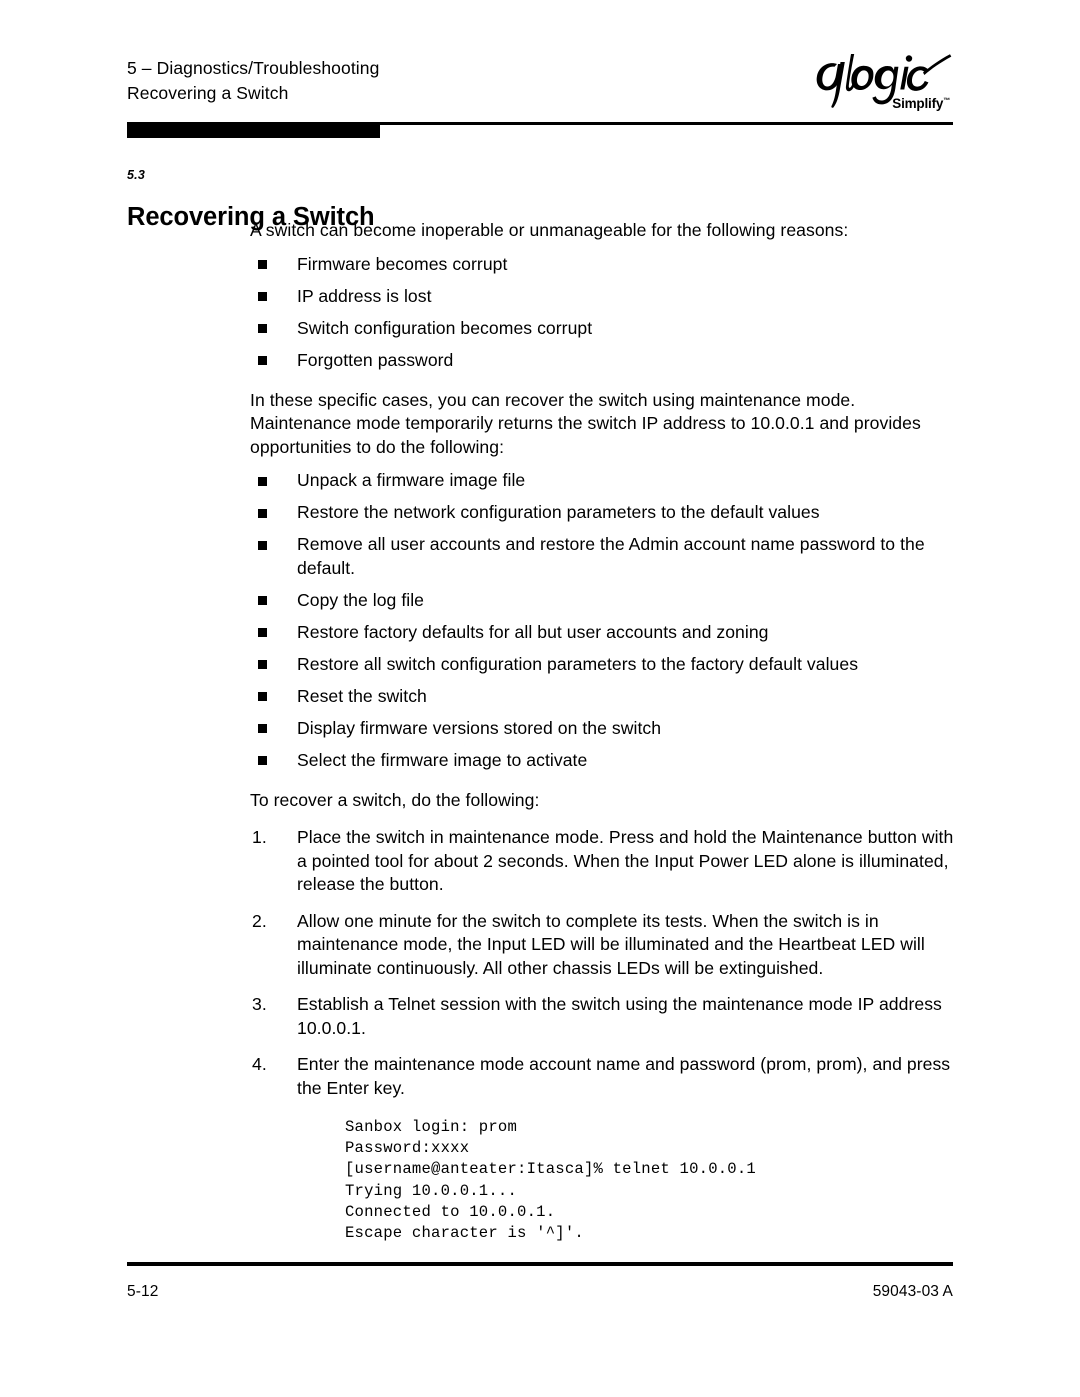  I want to click on running-head-section: Recovering a Switch, so click(208, 93).